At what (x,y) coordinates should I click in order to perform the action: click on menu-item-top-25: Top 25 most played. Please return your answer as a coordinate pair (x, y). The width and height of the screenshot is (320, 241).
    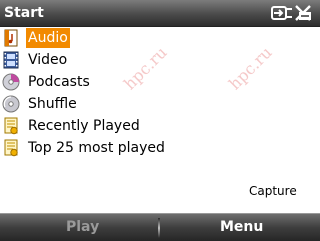
    Looking at the image, I should click on (160, 148).